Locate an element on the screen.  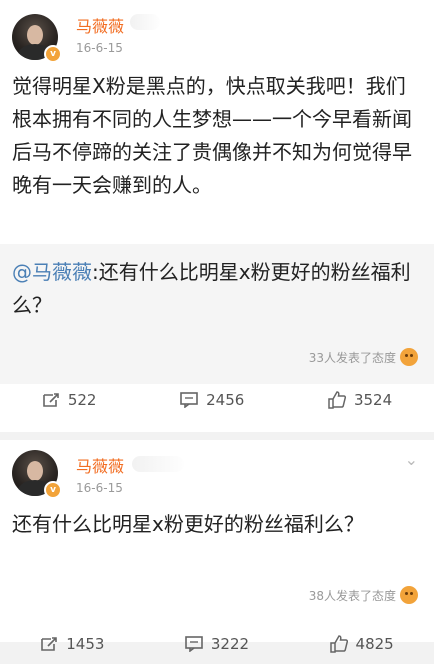
quoted-post-text: @马薇薇:还有什么比明星x粉更好的粉丝福利么？ is located at coordinates (217, 289).